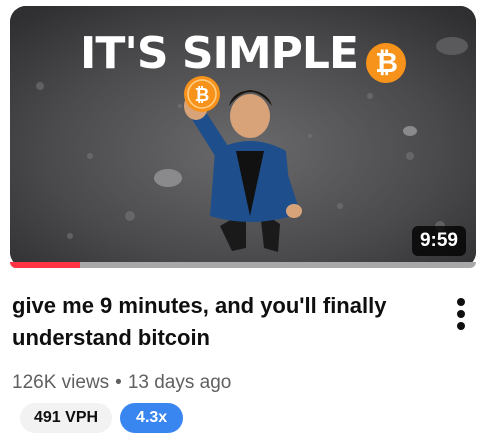  I want to click on more-vertical-icon, so click(461, 312).